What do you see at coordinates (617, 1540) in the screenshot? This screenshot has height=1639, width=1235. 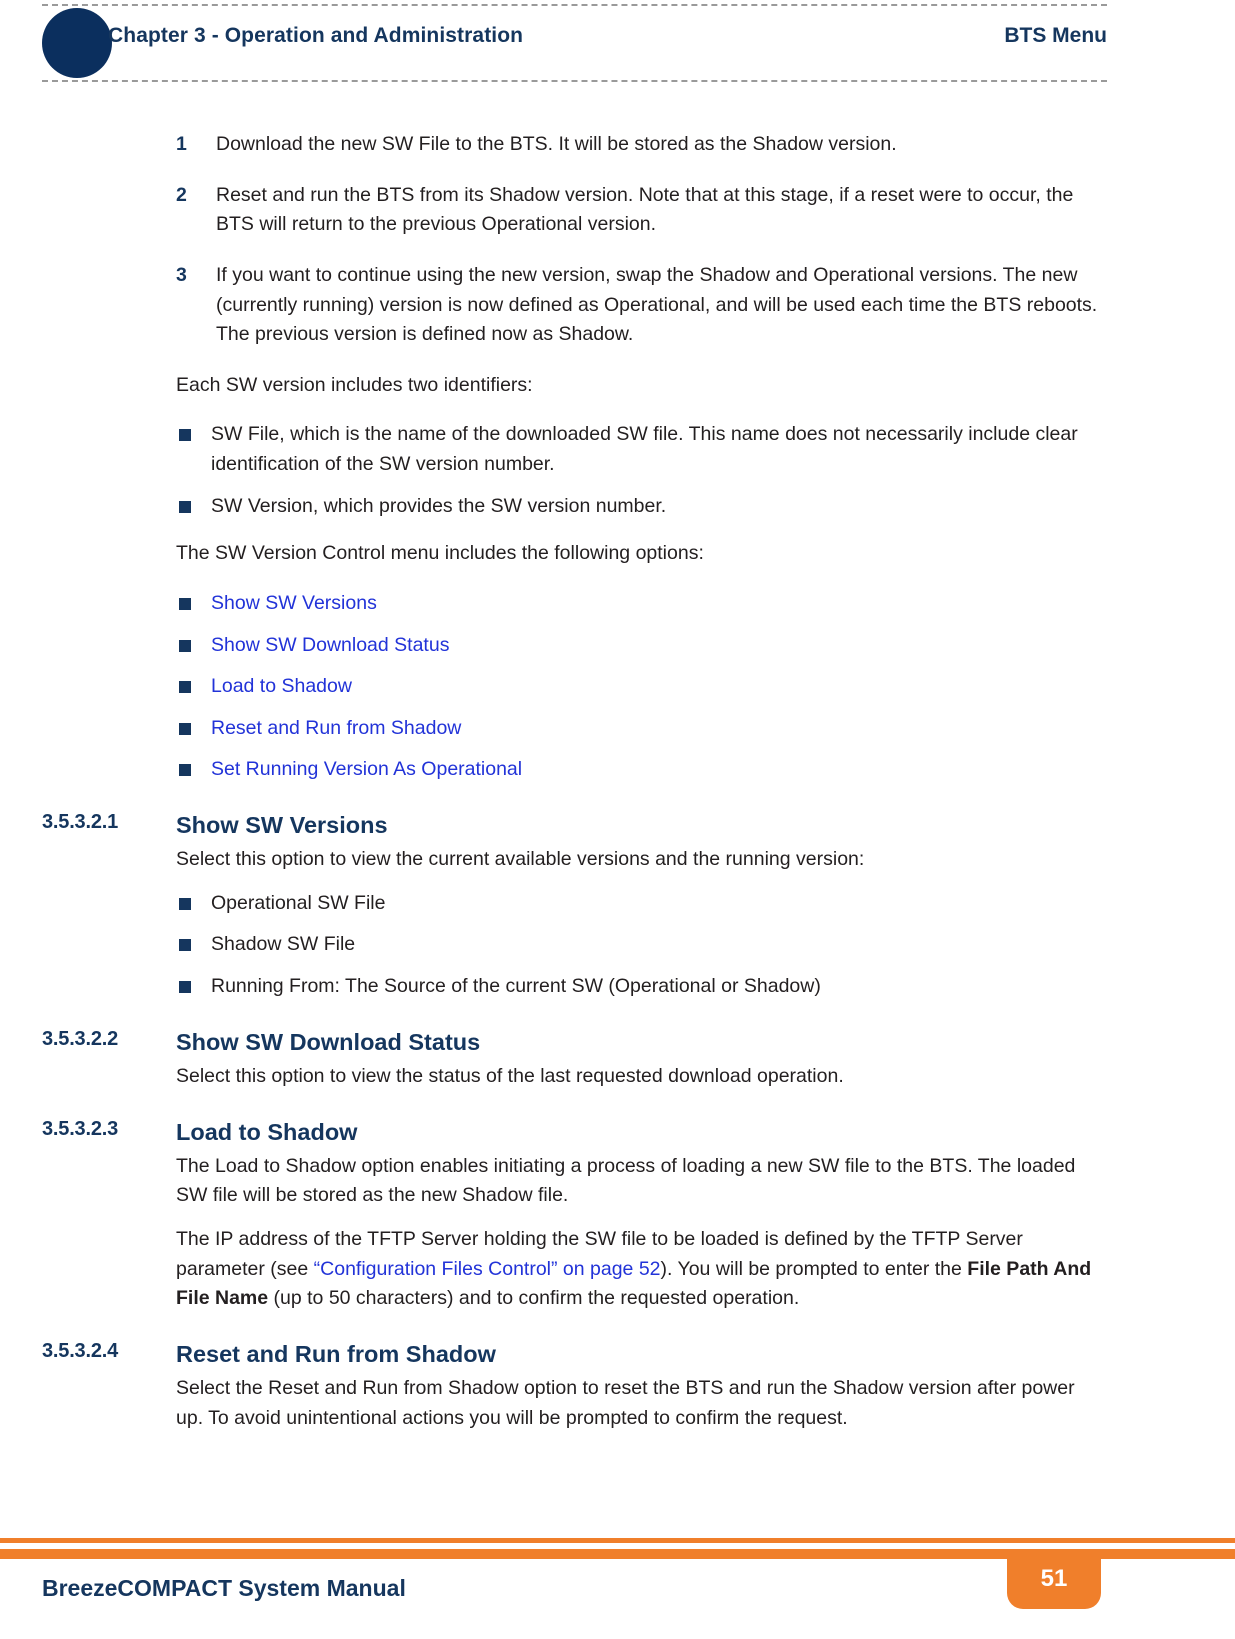 I see `footer-thin-orange-bar` at bounding box center [617, 1540].